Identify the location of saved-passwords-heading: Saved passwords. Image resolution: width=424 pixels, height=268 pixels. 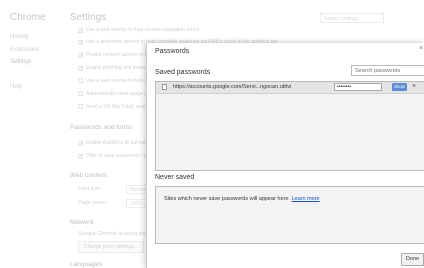
(183, 72).